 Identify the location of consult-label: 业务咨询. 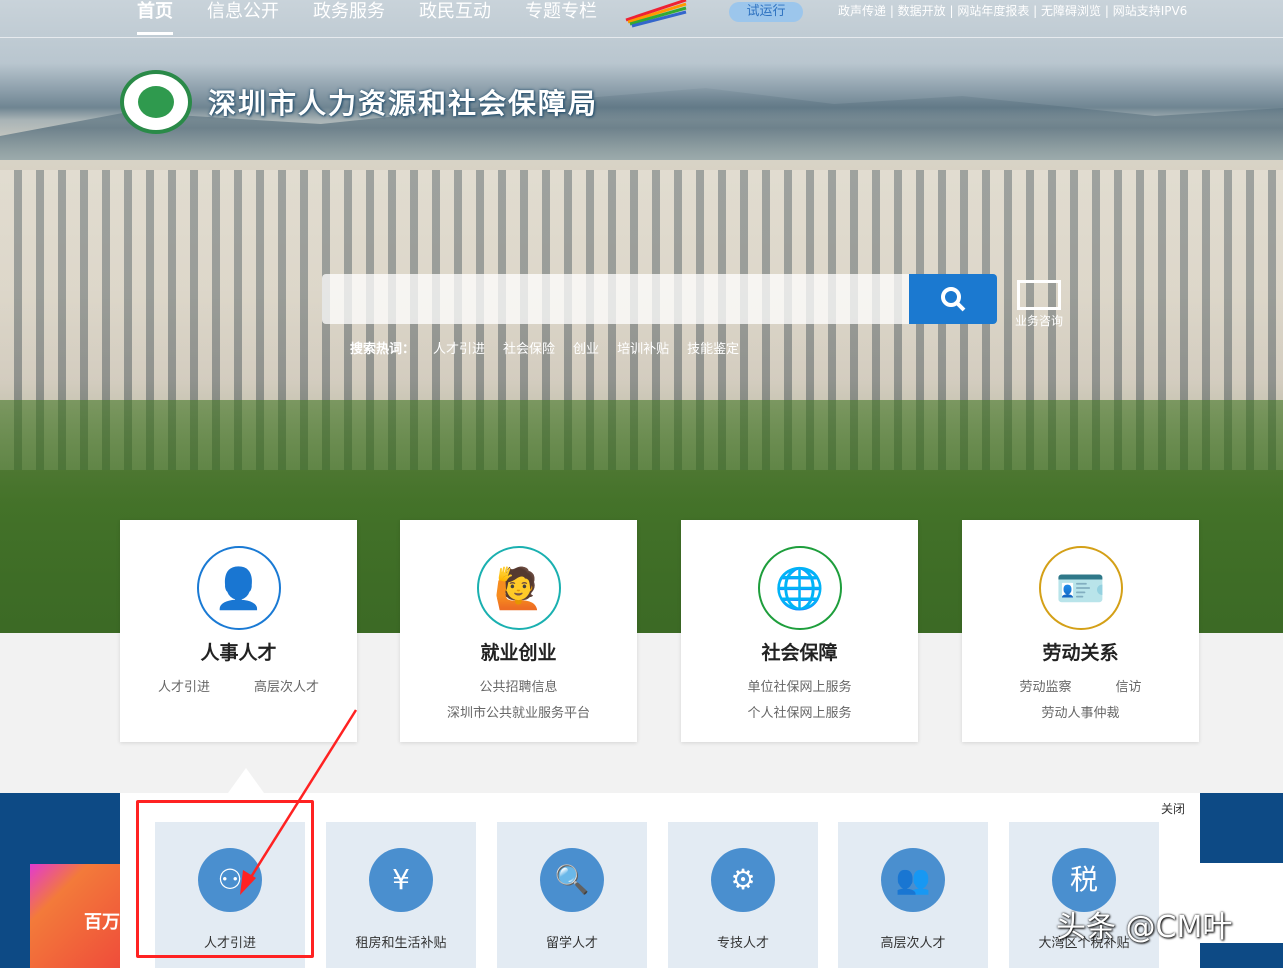
(1038, 321).